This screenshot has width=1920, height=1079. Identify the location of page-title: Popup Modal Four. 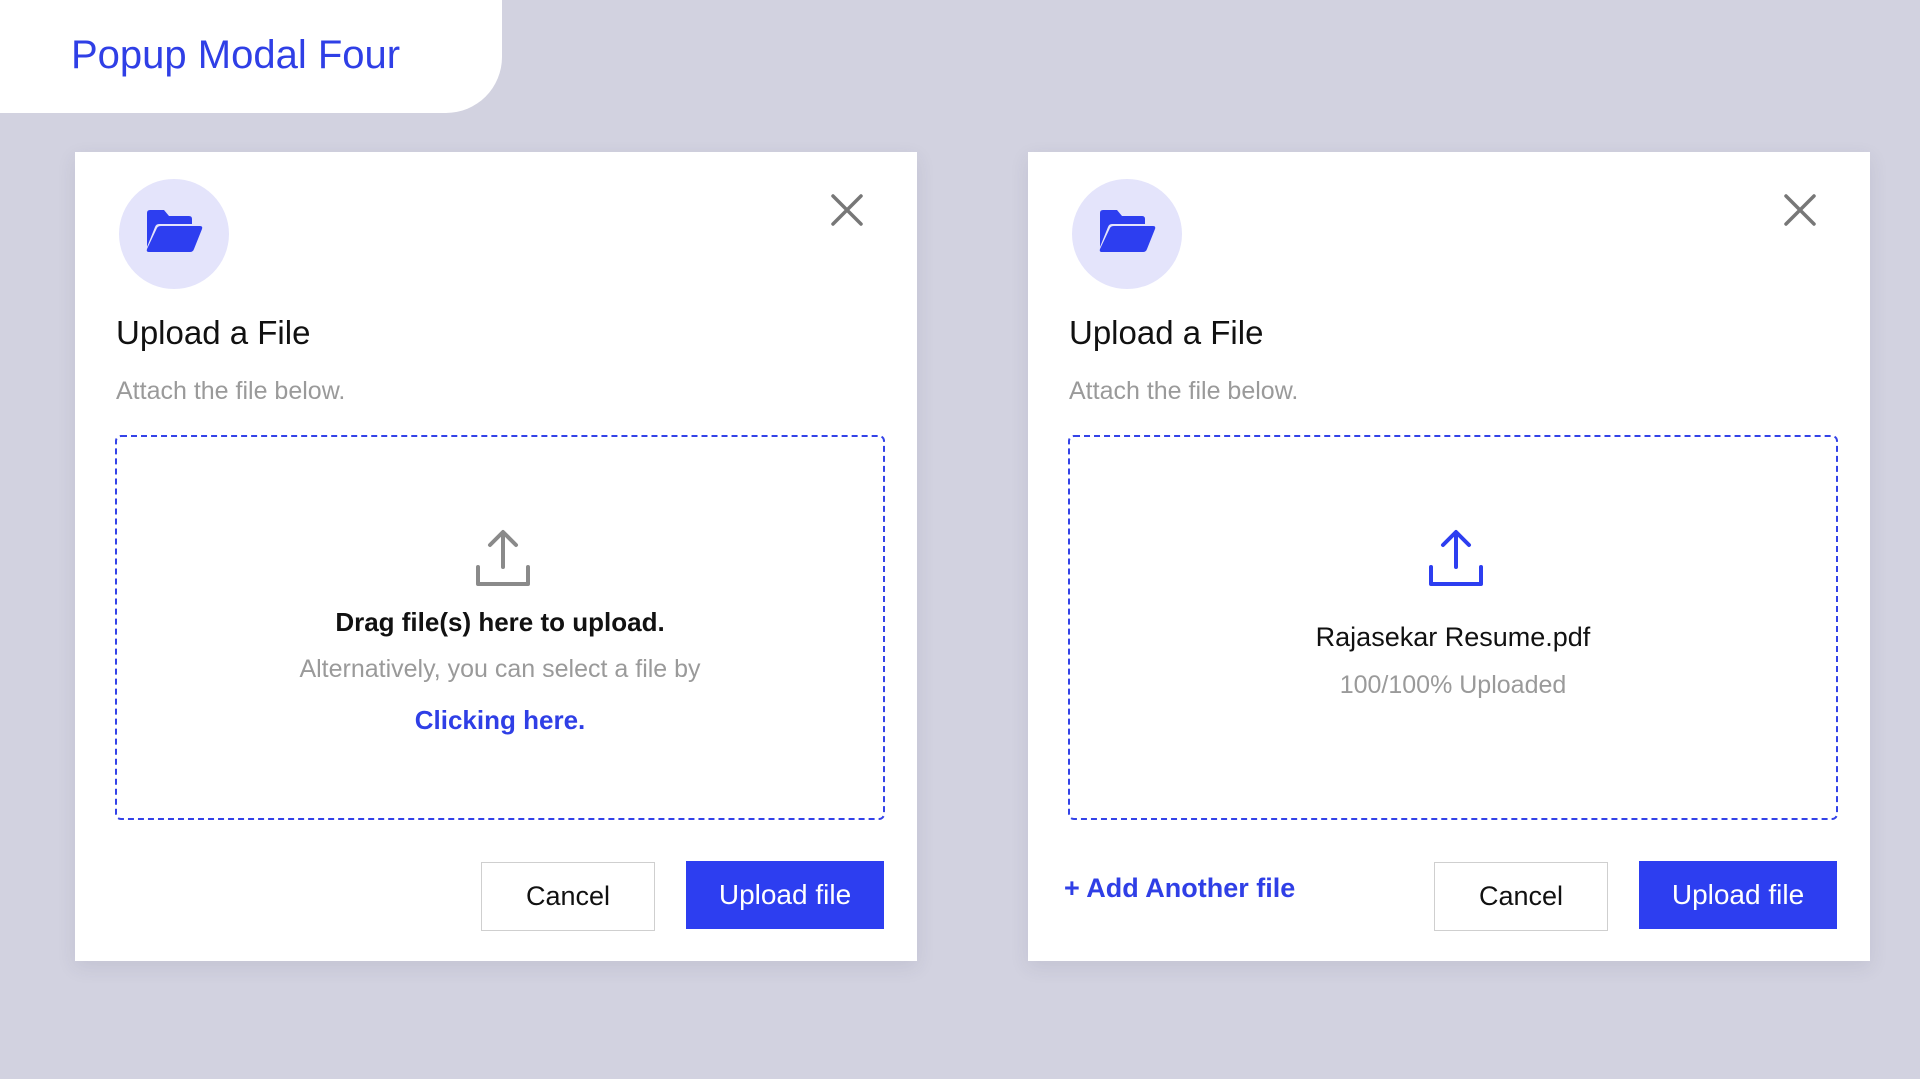
(236, 55).